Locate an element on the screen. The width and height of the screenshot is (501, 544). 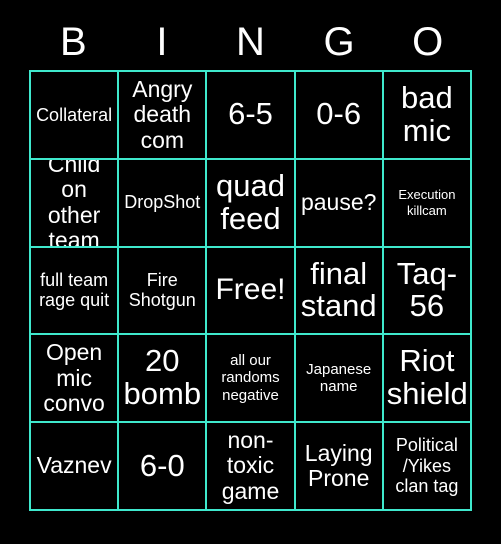
bingo-cell: final stand is located at coordinates (338, 290).